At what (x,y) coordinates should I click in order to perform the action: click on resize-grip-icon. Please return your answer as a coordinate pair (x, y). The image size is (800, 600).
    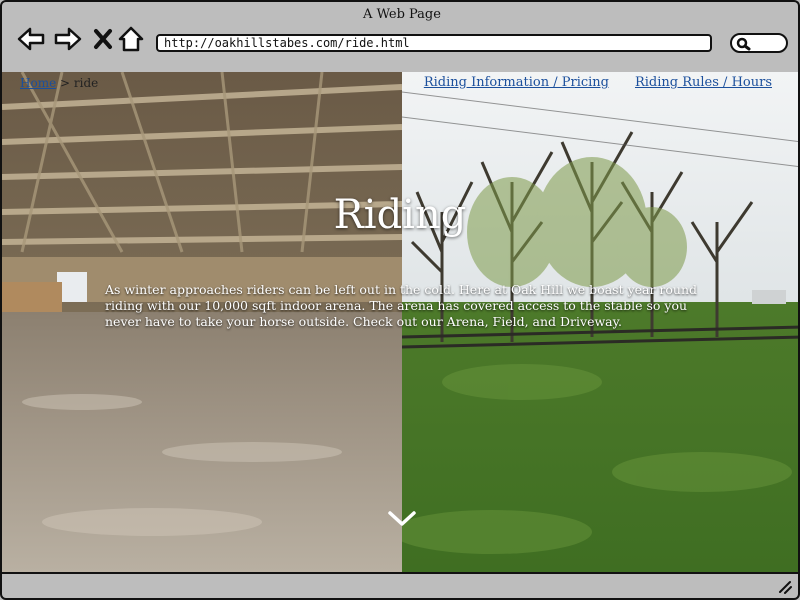
    Looking at the image, I should click on (784, 586).